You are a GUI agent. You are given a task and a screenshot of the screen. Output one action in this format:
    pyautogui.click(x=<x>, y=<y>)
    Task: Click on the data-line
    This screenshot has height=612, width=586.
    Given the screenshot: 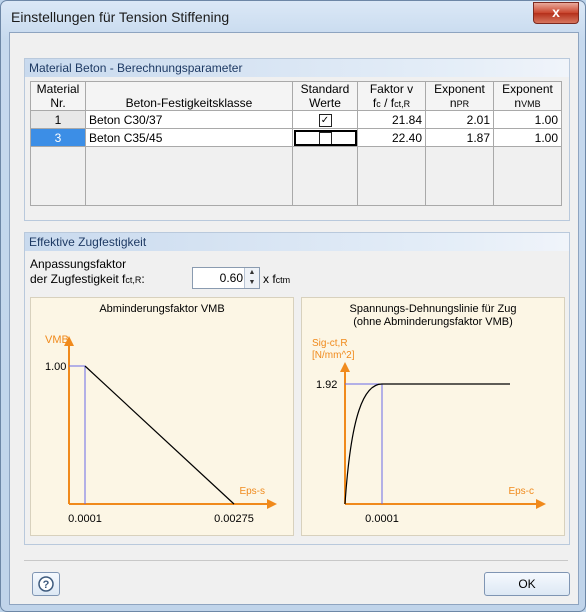 What is the action you would take?
    pyautogui.click(x=159, y=435)
    